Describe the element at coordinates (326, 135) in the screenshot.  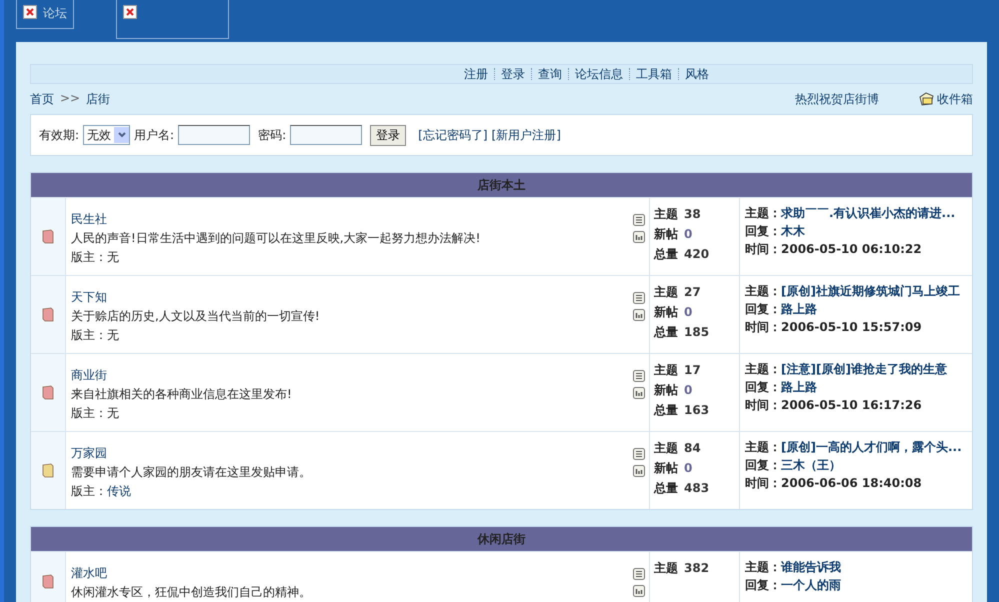
I see `password-field` at that location.